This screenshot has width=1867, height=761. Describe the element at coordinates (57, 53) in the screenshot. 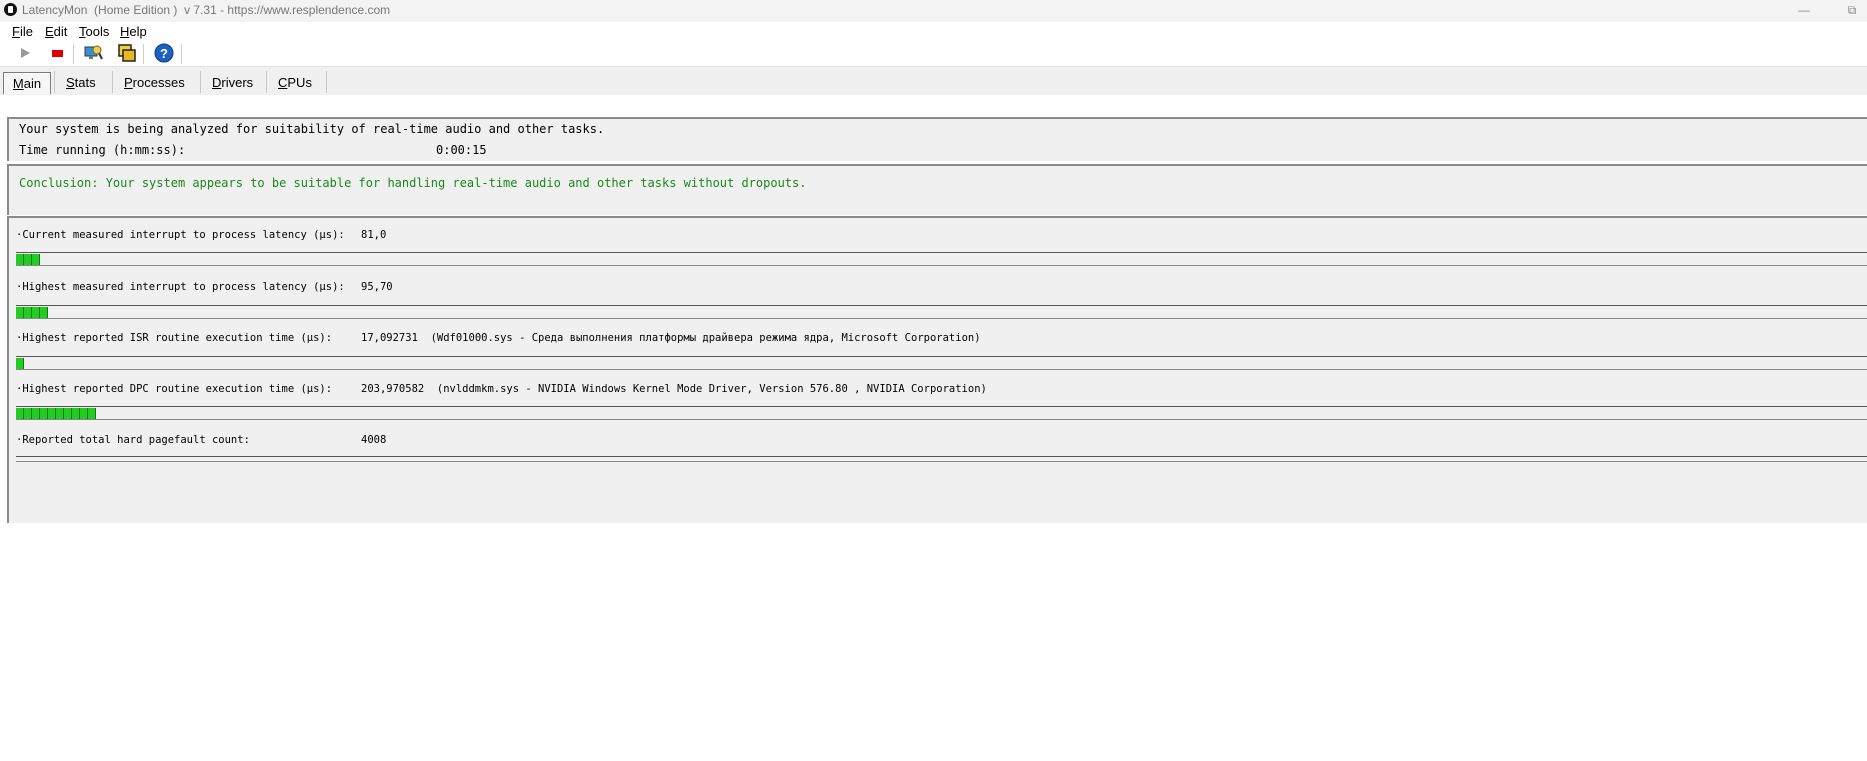

I see `stop-icon` at that location.